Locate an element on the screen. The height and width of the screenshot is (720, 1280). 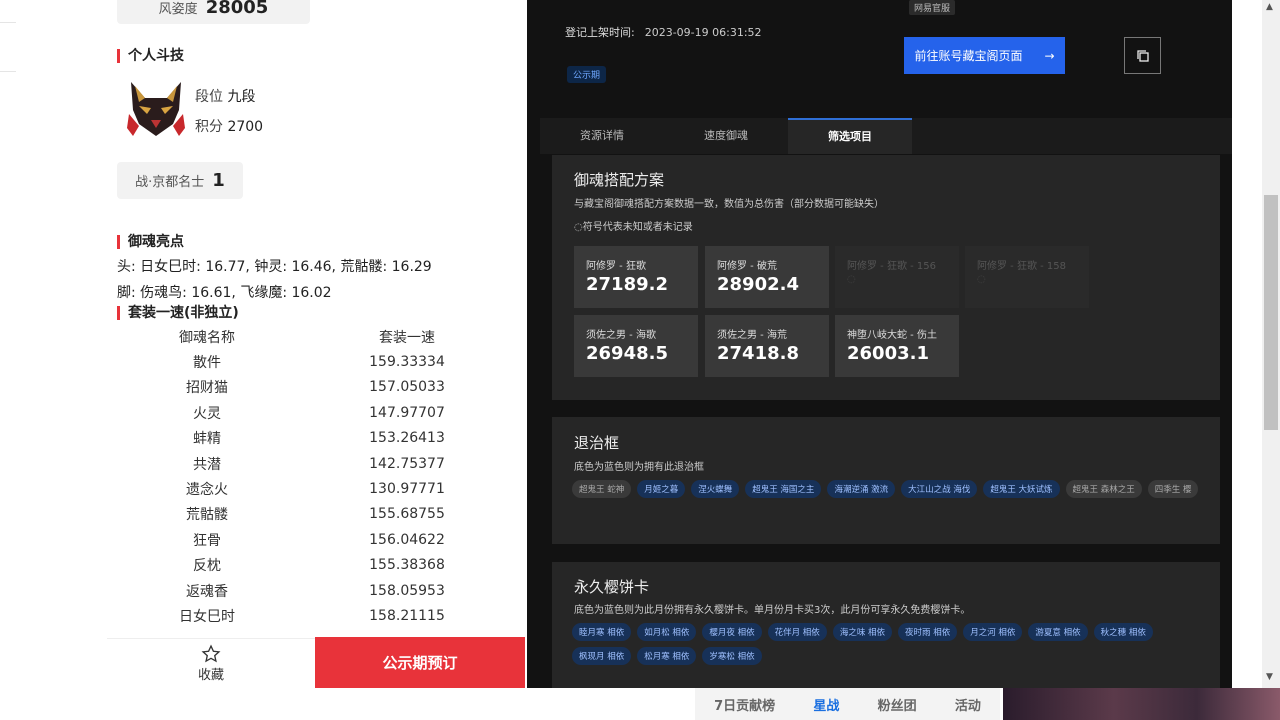
sakura-tag: 岁寒松 相依 is located at coordinates (732, 656).